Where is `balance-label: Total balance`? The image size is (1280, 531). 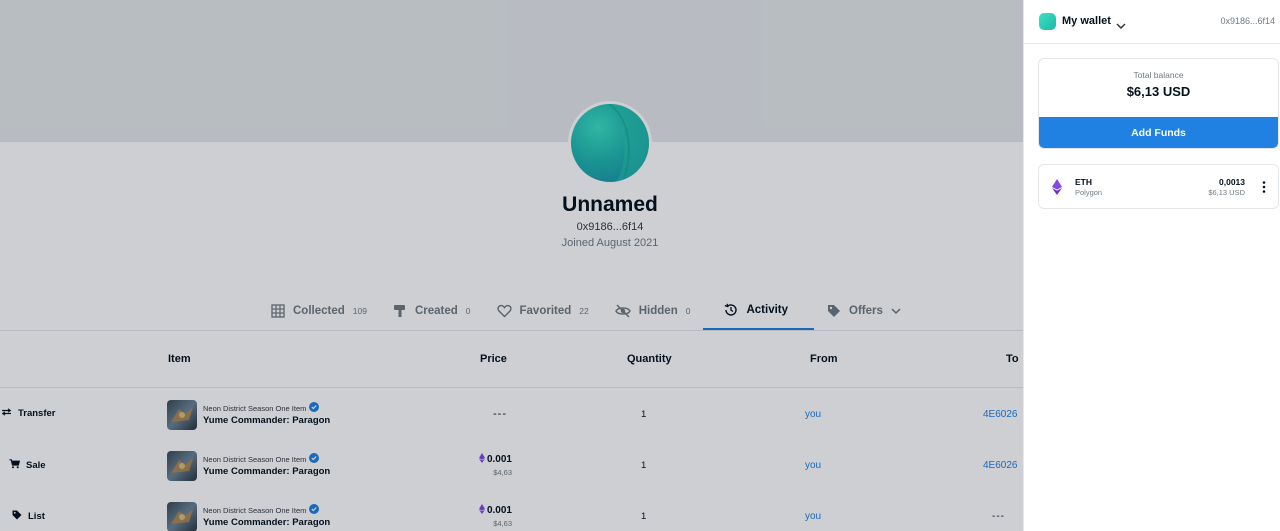 balance-label: Total balance is located at coordinates (1158, 75).